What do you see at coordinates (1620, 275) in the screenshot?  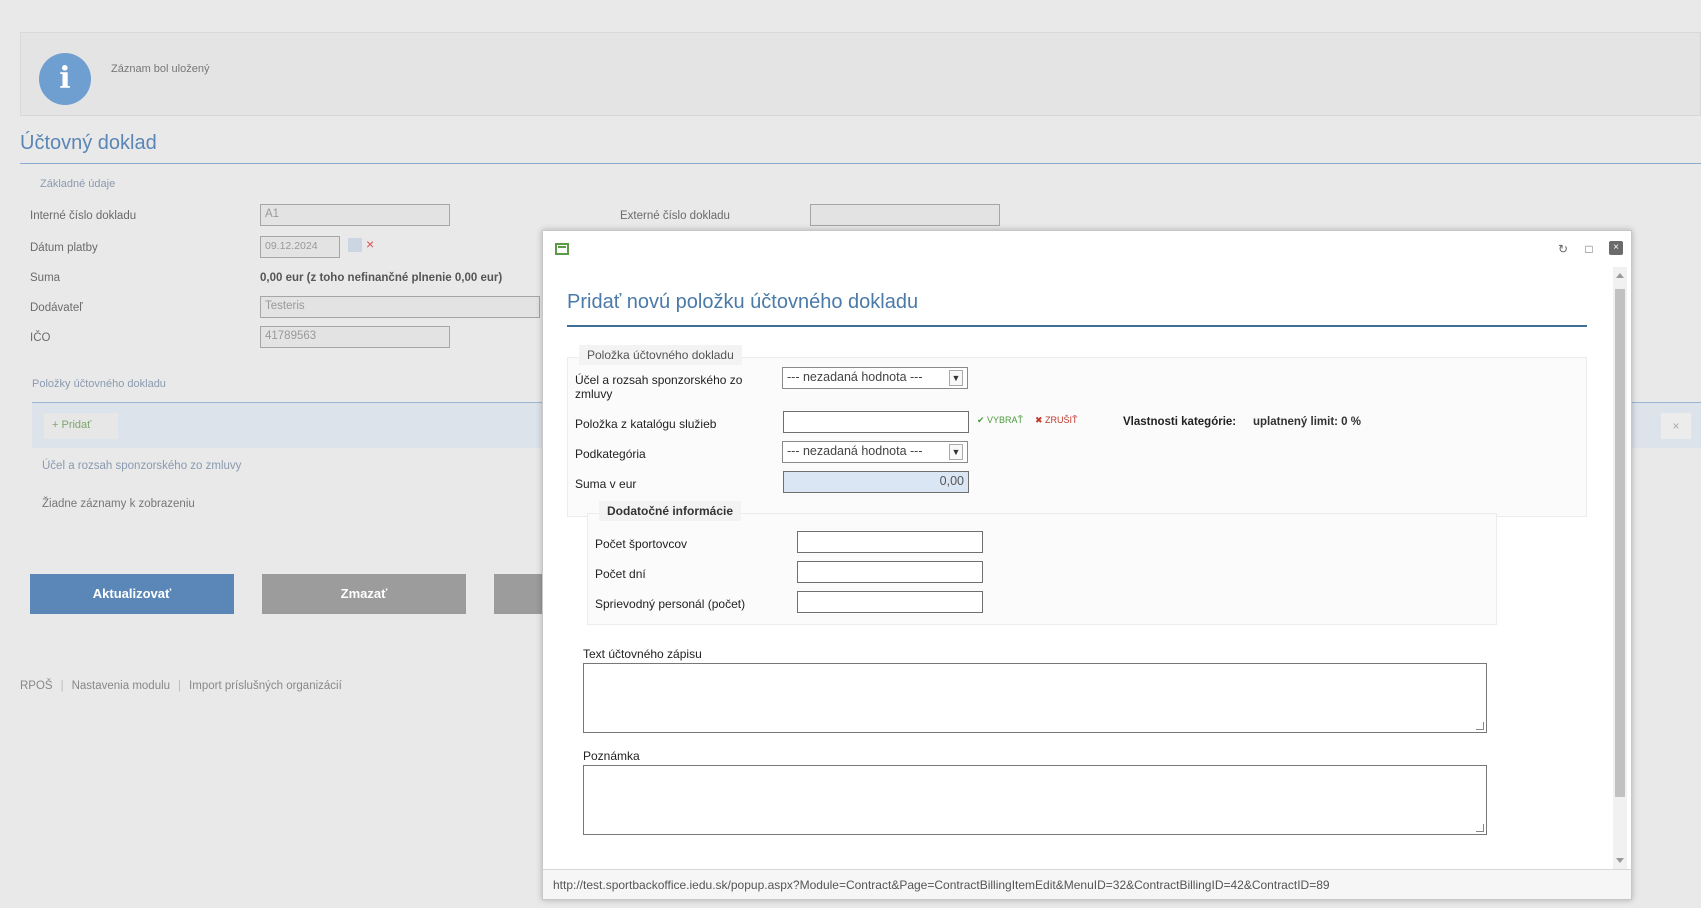 I see `scroll-up-icon` at bounding box center [1620, 275].